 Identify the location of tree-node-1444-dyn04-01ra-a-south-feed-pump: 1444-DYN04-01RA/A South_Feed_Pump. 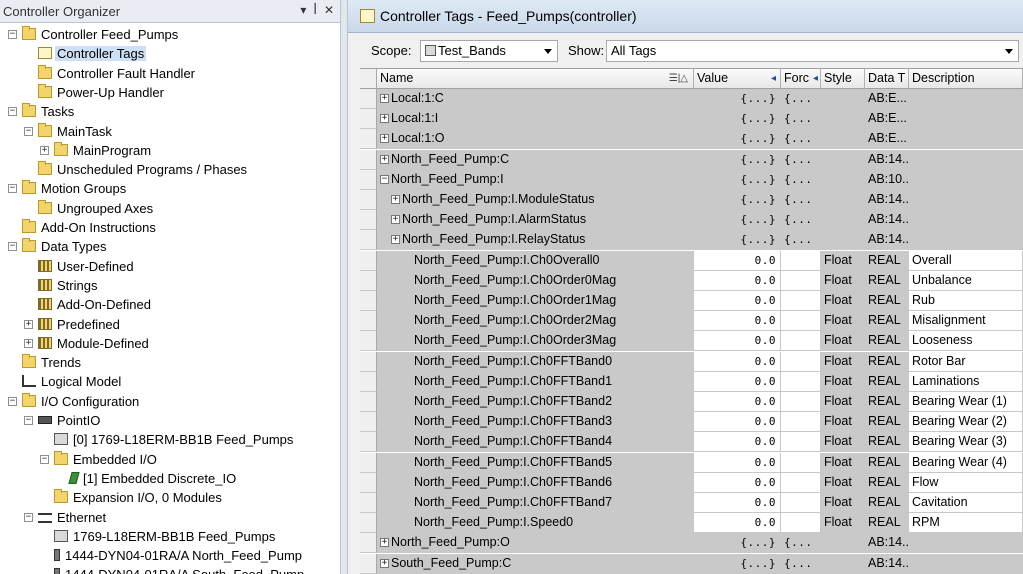
(180, 569).